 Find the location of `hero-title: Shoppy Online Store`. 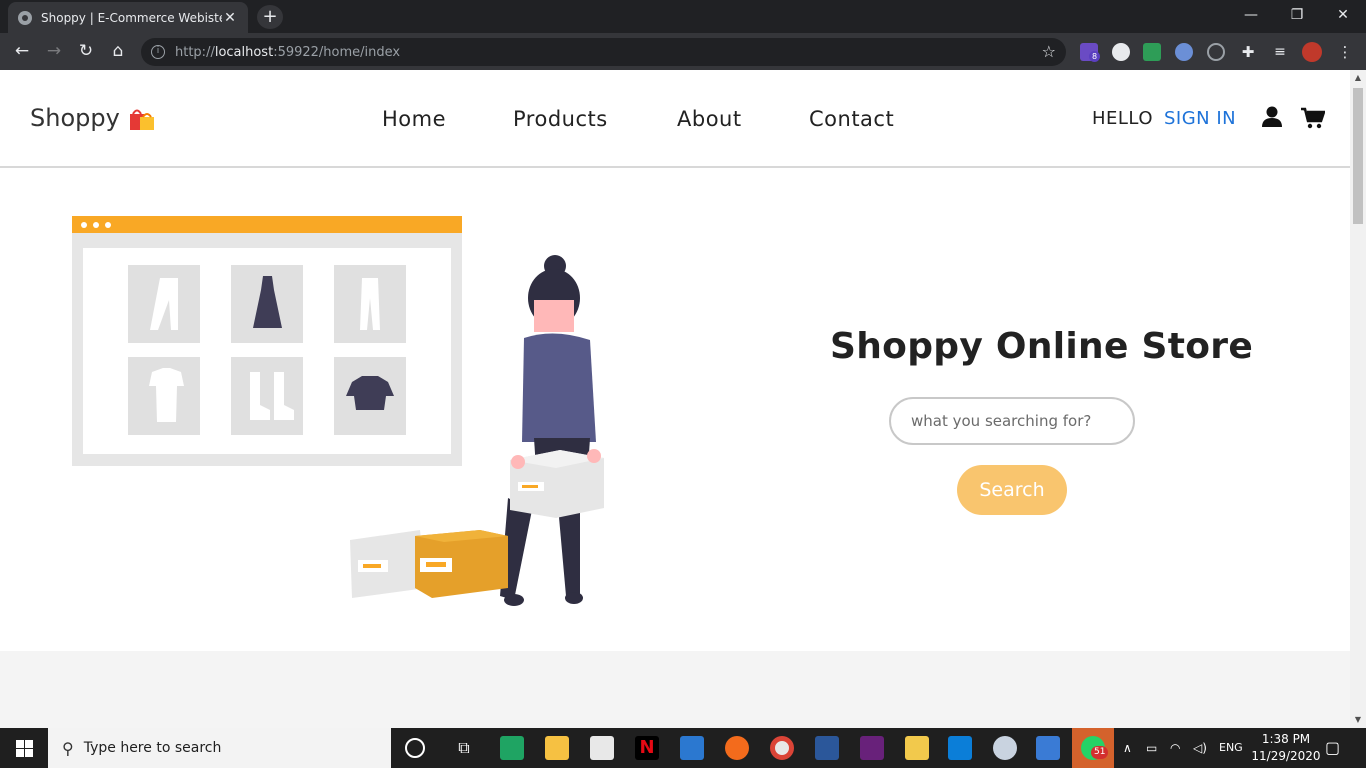

hero-title: Shoppy Online Store is located at coordinates (1042, 346).